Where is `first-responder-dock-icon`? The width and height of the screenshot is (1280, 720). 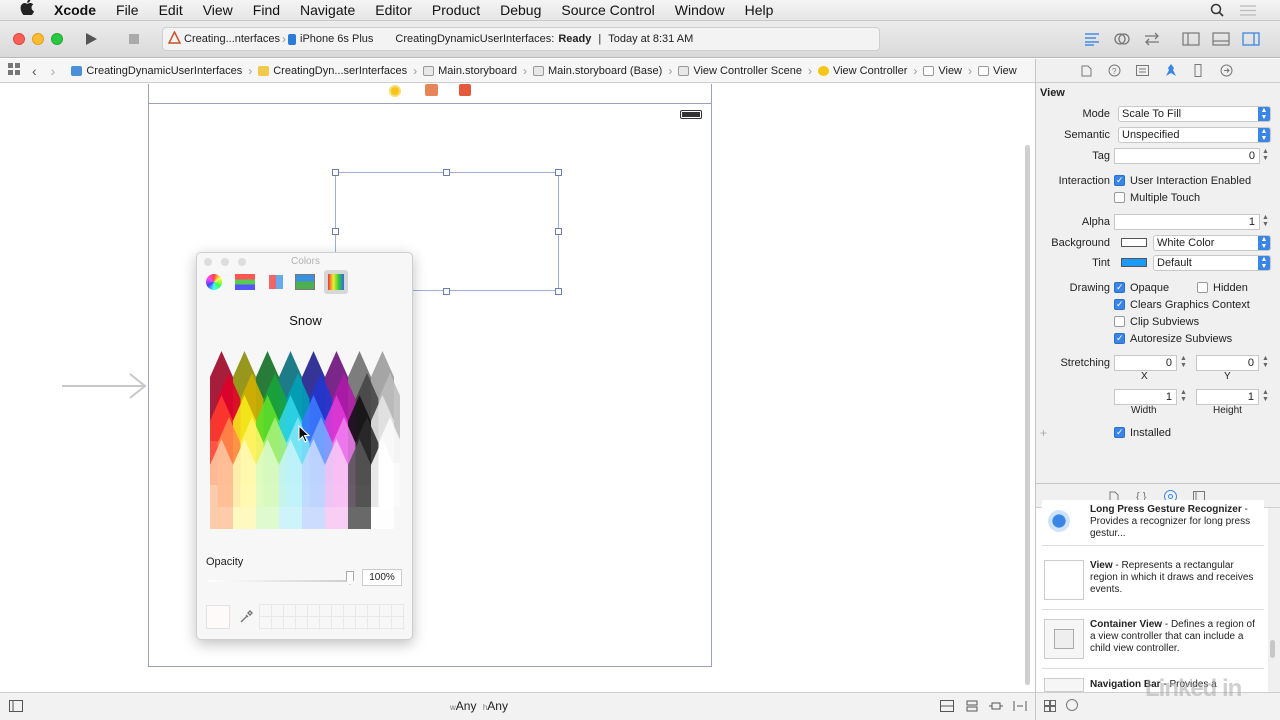
first-responder-dock-icon is located at coordinates (431, 90).